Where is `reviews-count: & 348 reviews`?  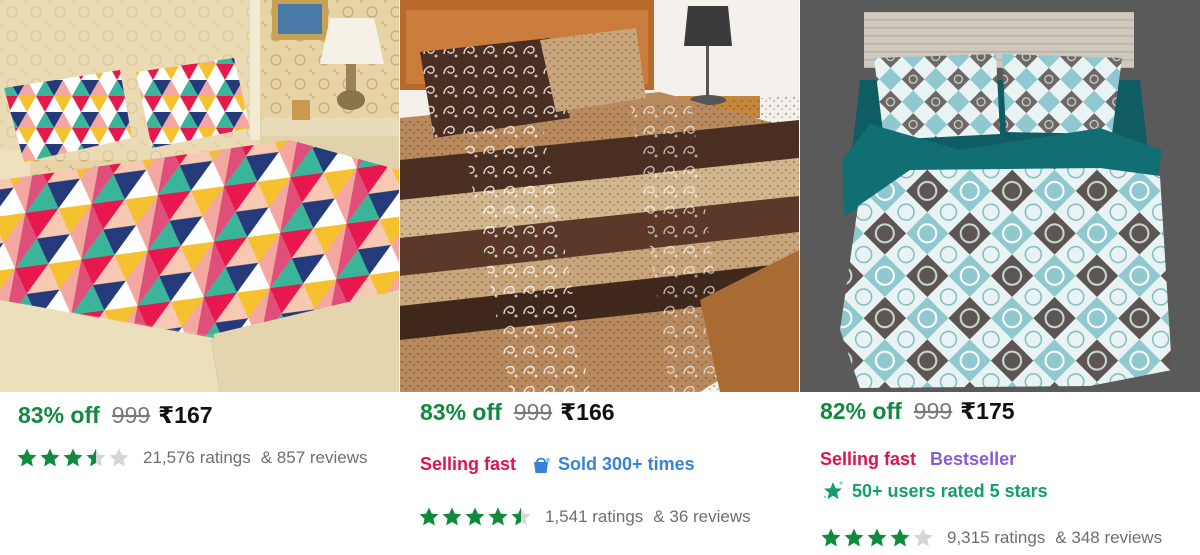
reviews-count: & 348 reviews is located at coordinates (1109, 537).